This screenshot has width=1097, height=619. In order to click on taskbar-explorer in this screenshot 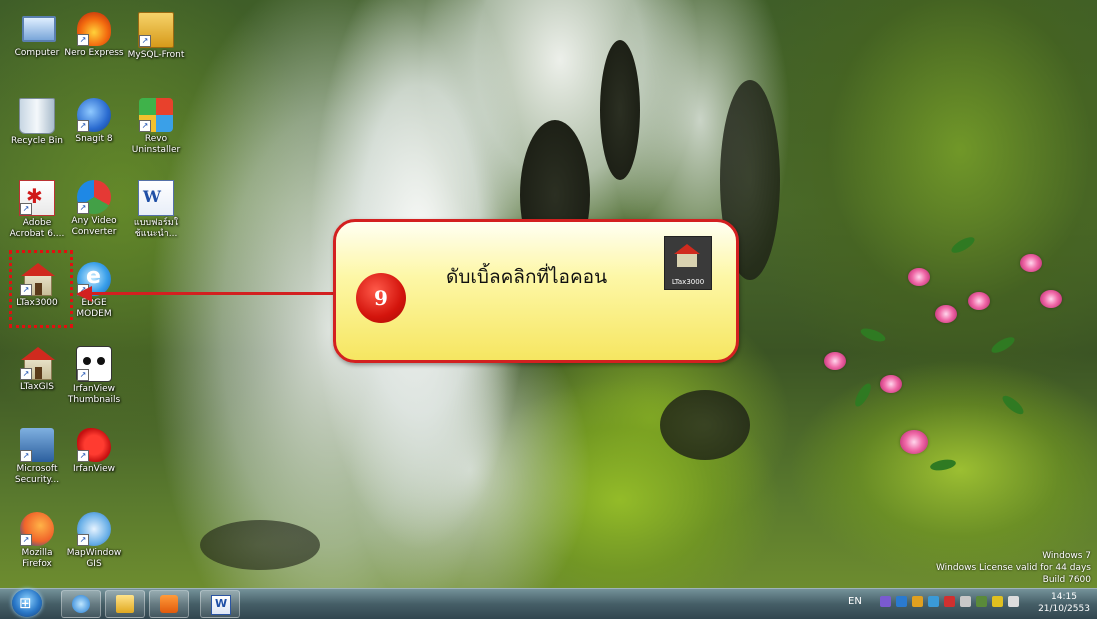, I will do `click(125, 604)`.